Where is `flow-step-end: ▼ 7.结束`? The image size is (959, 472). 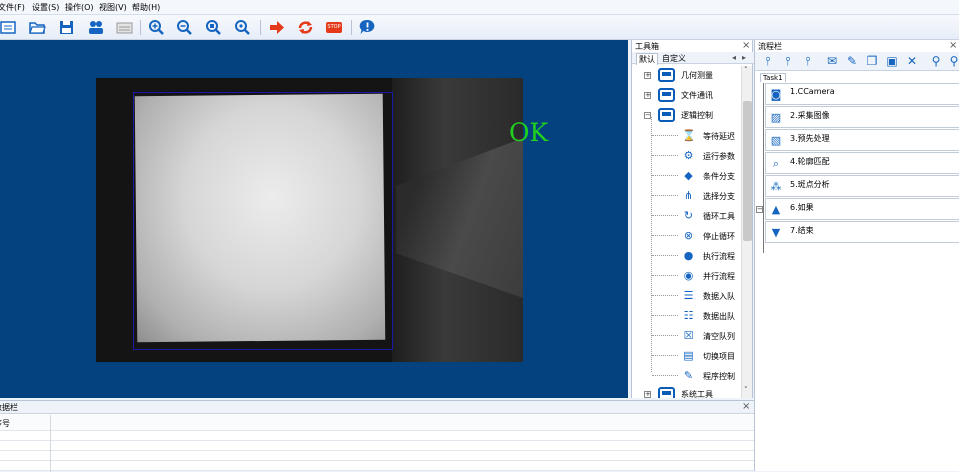 flow-step-end: ▼ 7.结束 is located at coordinates (862, 232).